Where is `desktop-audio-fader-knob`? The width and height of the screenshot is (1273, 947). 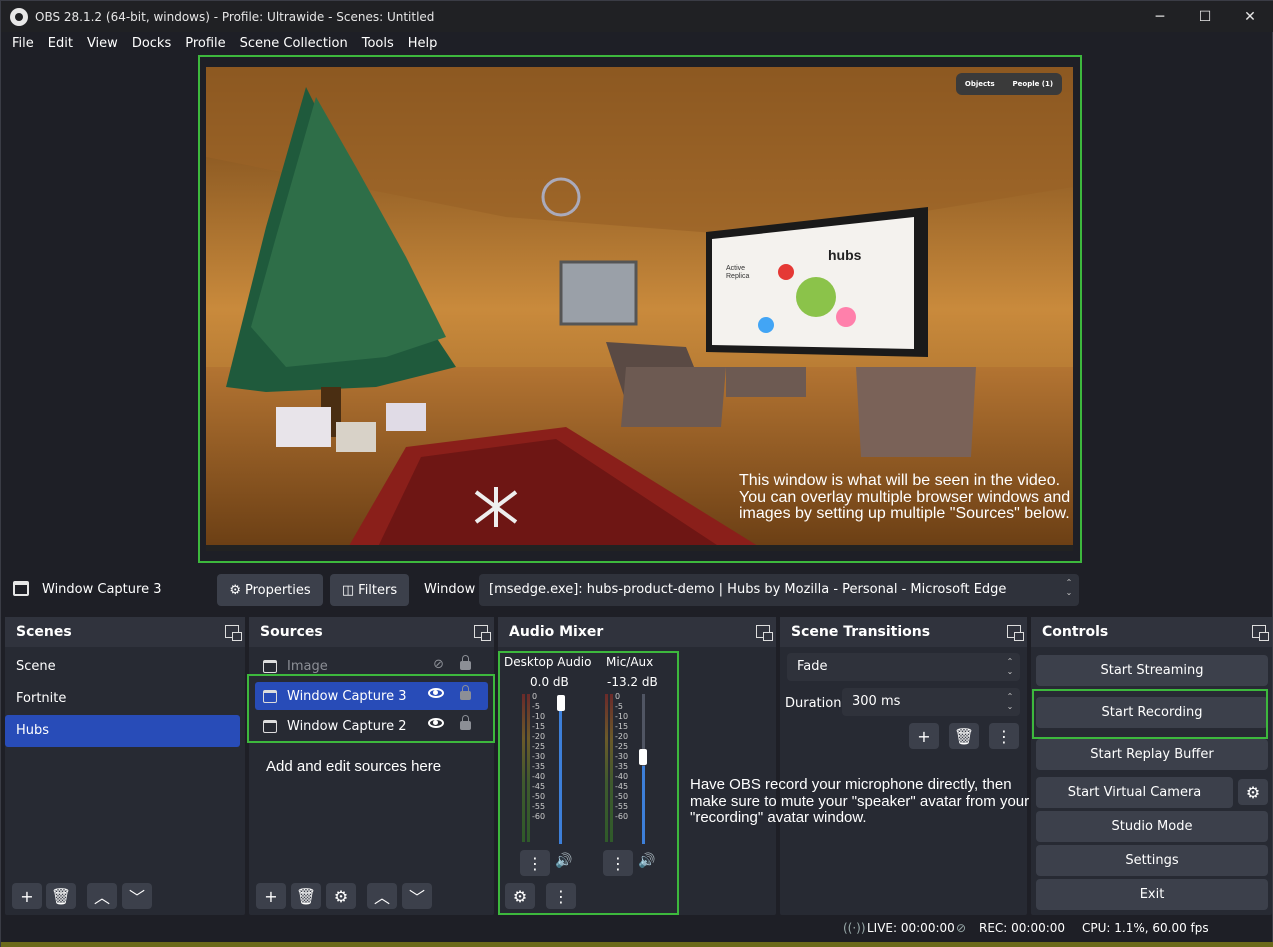
desktop-audio-fader-knob is located at coordinates (561, 703).